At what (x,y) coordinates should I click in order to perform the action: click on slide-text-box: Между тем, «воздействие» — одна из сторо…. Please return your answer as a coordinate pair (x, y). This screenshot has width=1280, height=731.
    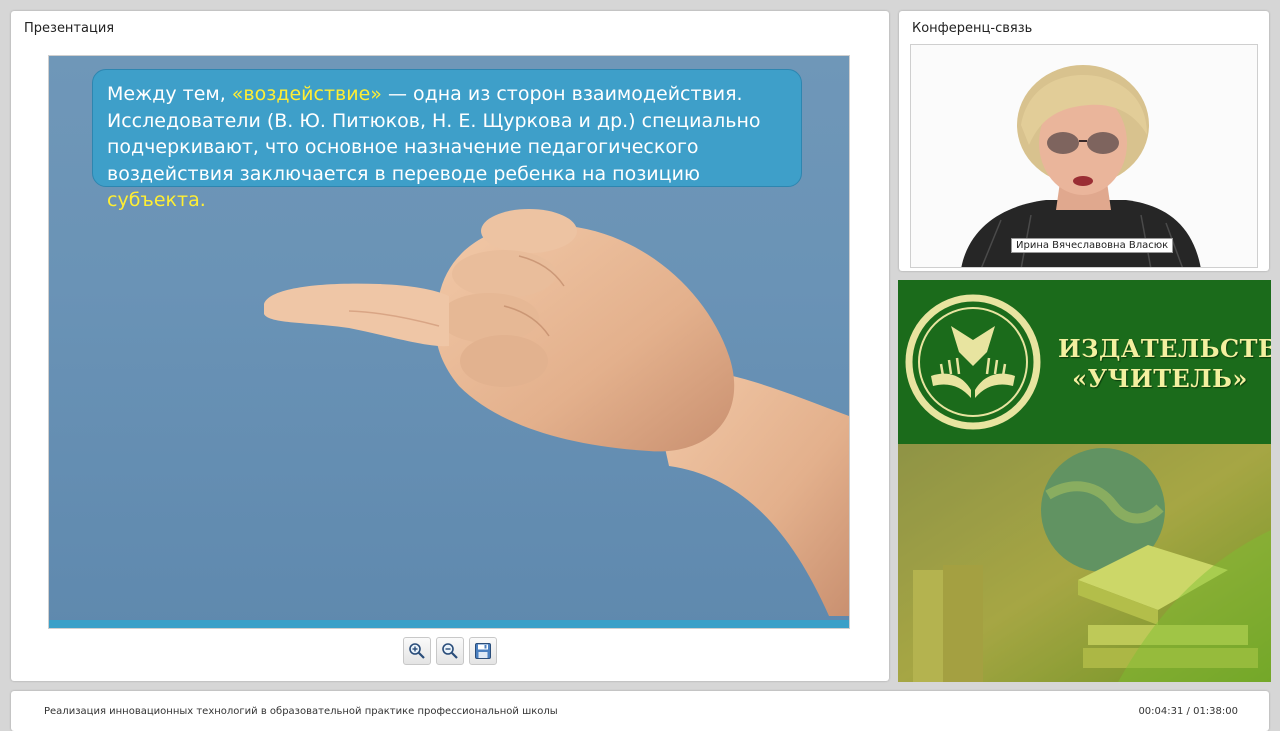
    Looking at the image, I should click on (447, 140).